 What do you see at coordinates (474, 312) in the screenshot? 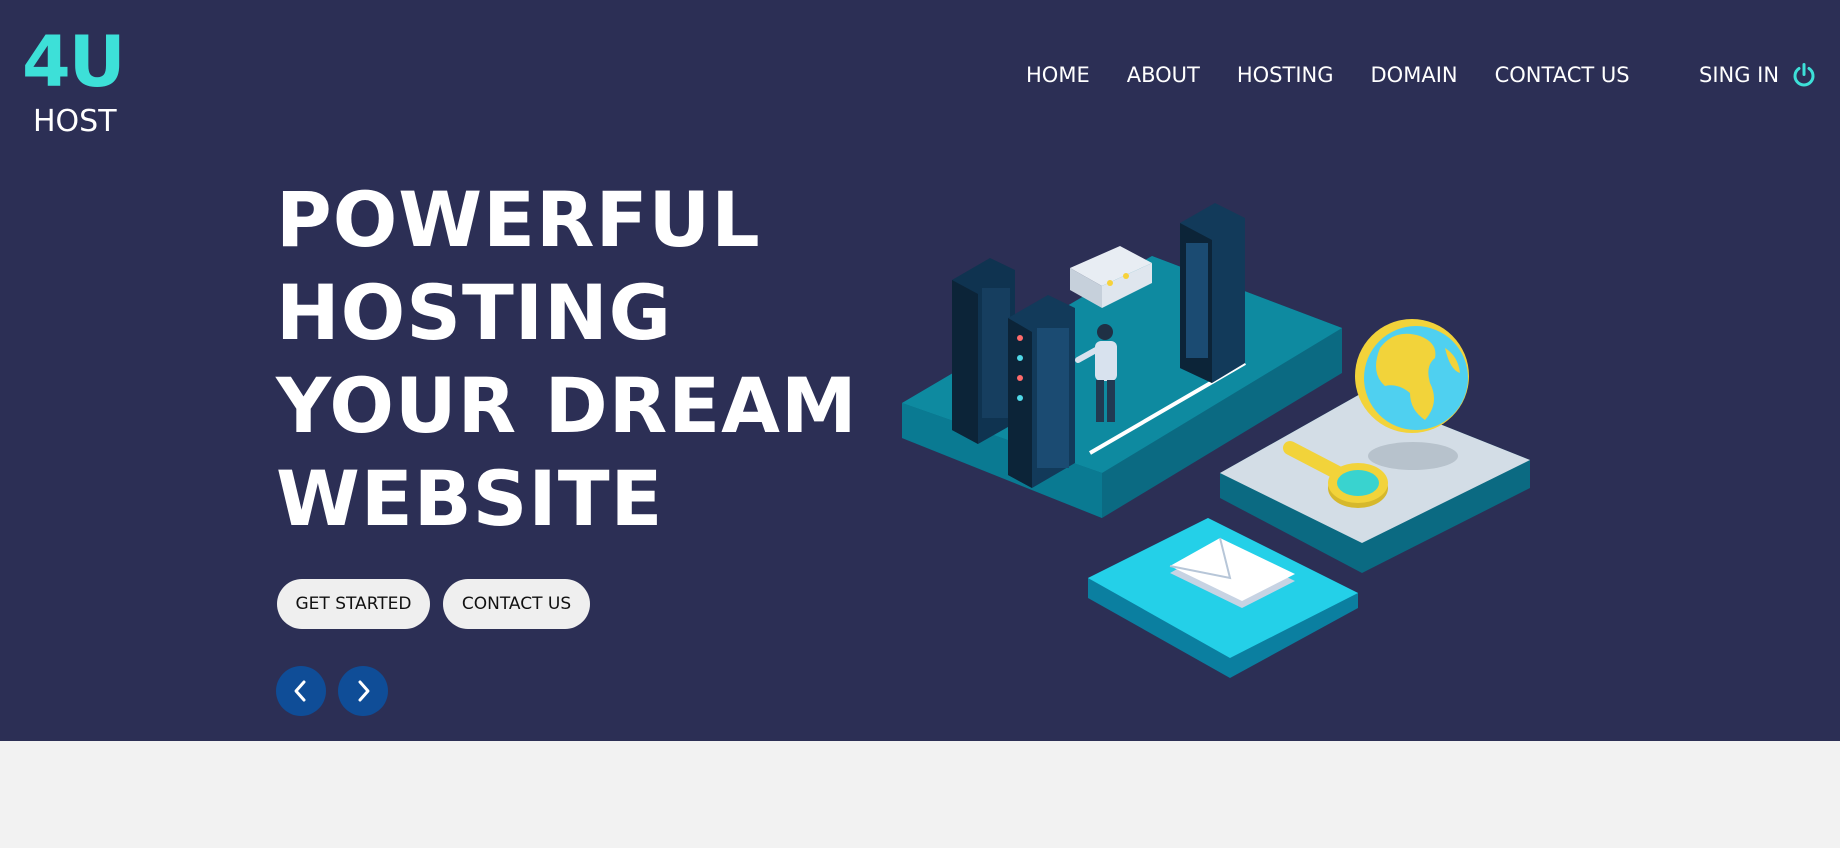
I see `headline-line: HOSTING` at bounding box center [474, 312].